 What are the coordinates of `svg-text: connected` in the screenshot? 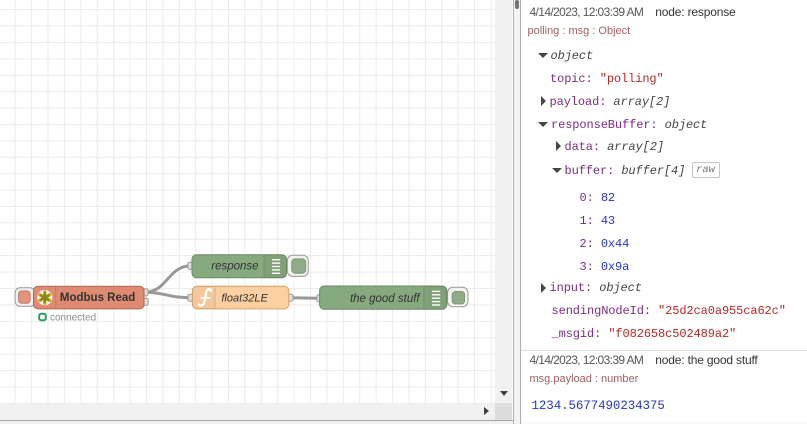 It's located at (73, 318).